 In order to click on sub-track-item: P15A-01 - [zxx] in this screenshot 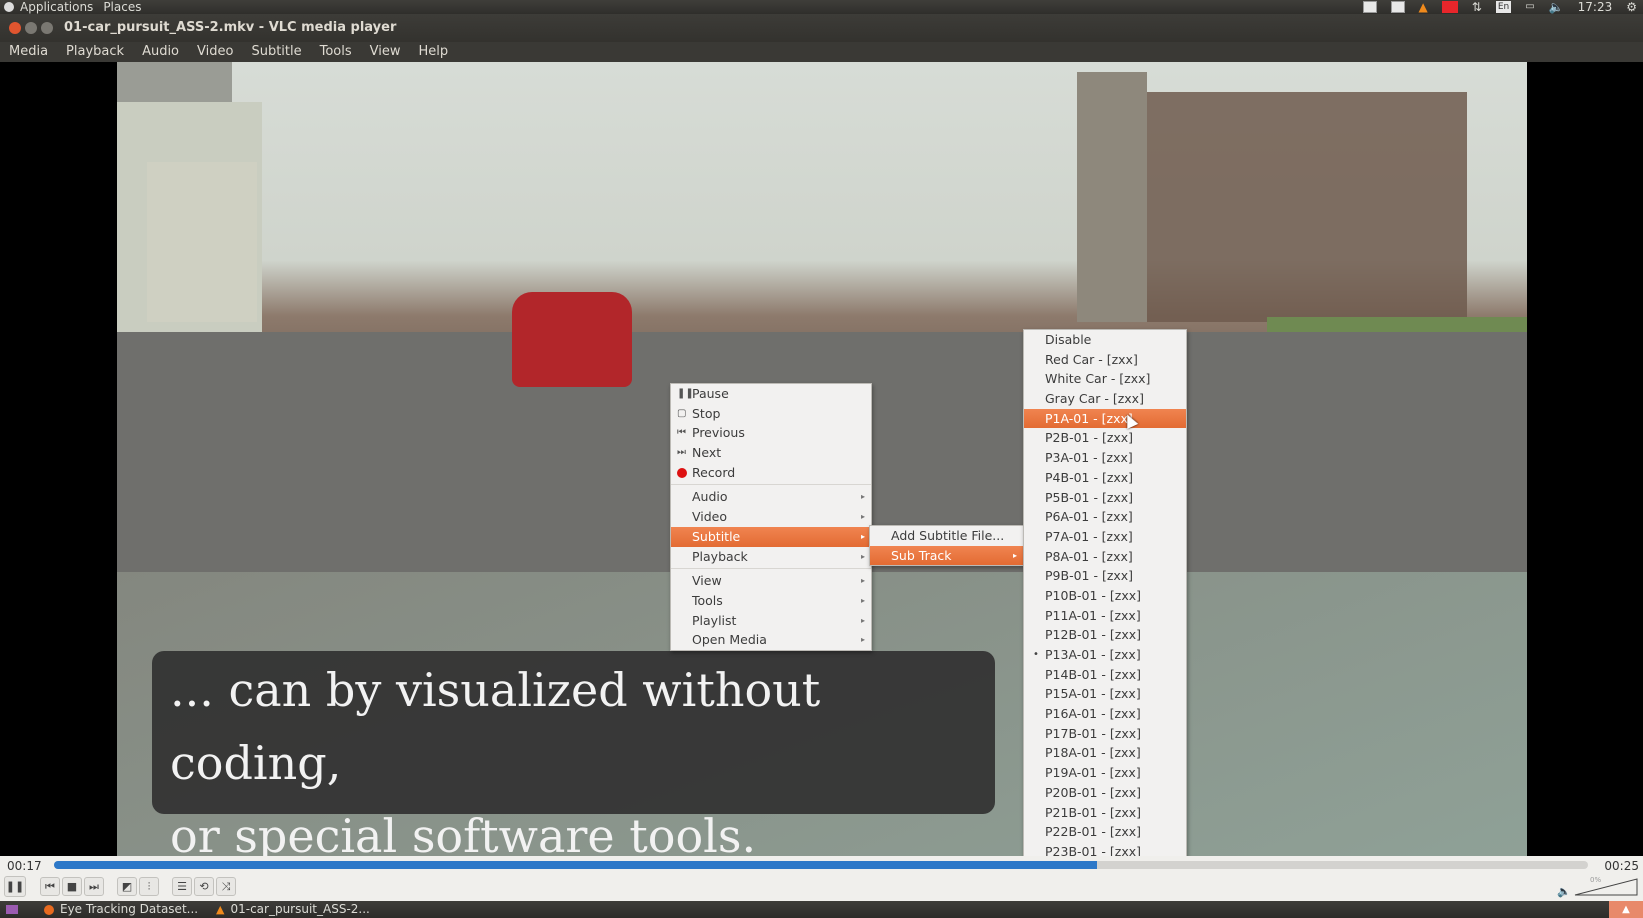, I will do `click(1105, 694)`.